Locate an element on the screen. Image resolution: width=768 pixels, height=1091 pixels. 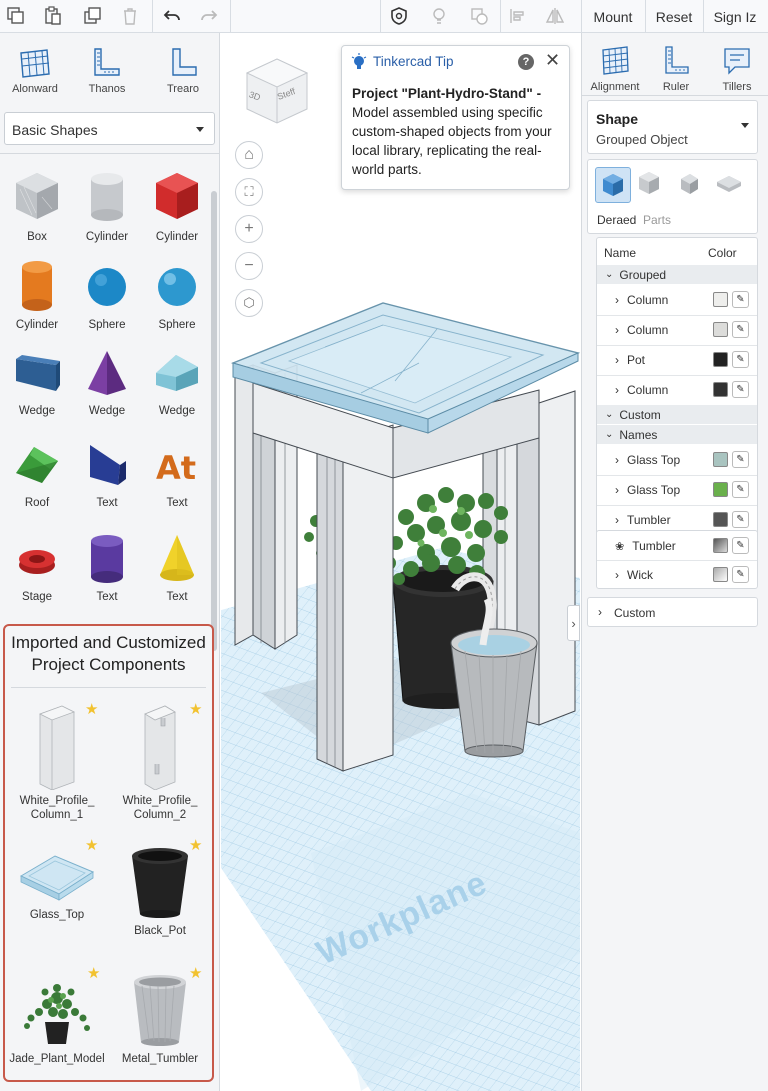
shape-cylinder-gray: Cylinder is located at coordinates (107, 206).